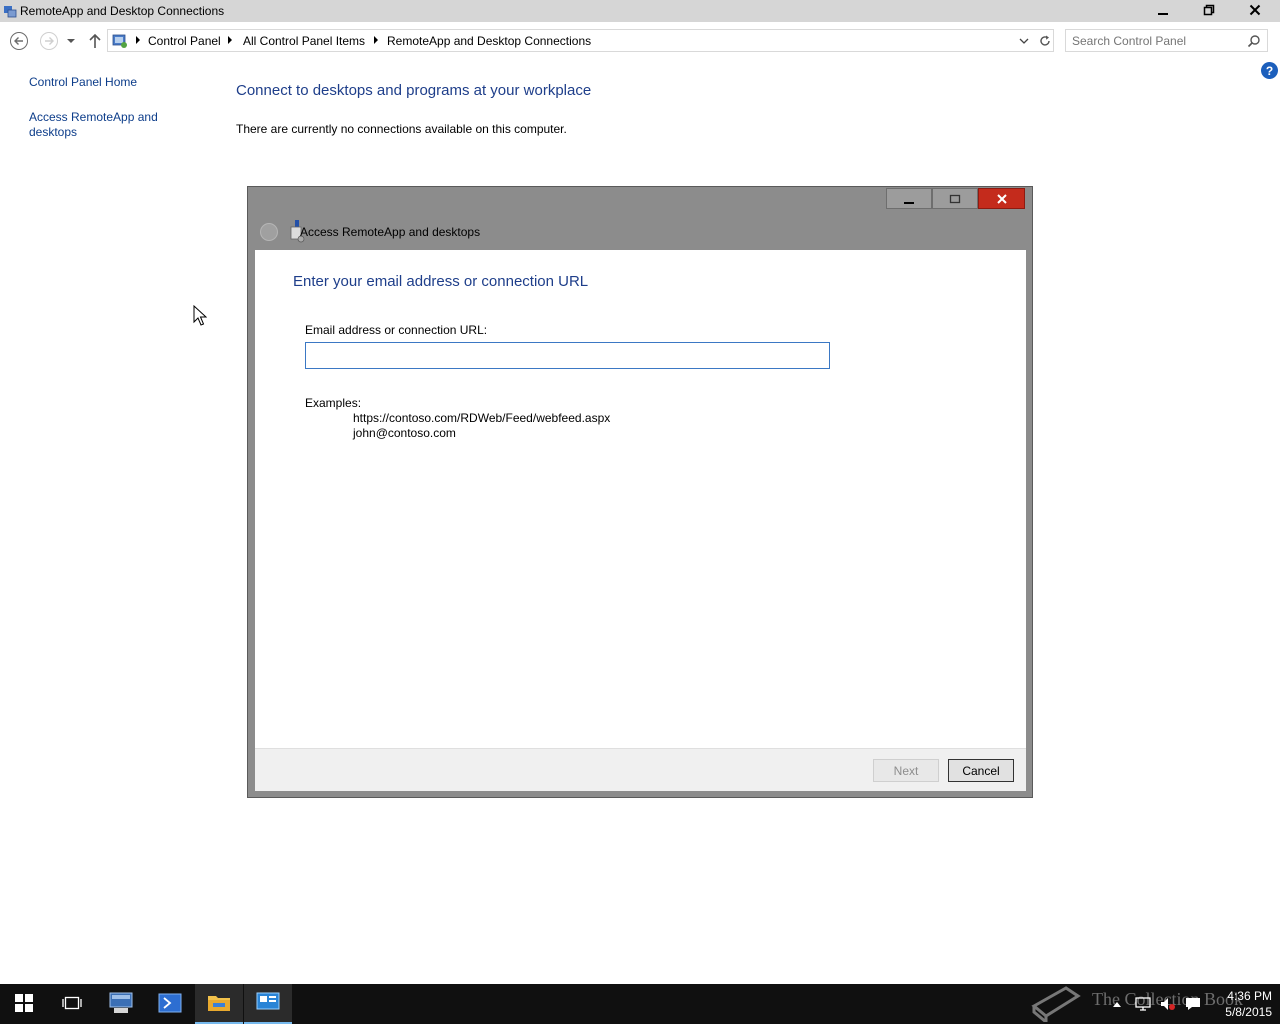 The image size is (1280, 1024). Describe the element at coordinates (1117, 1004) in the screenshot. I see `show-hidden-icons-button` at that location.